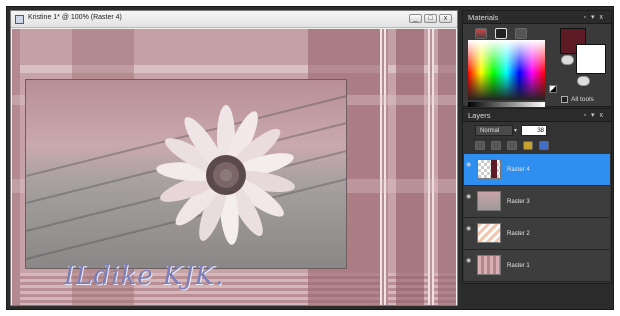 The height and width of the screenshot is (316, 620). I want to click on layer-item: ◉ Raster 1, so click(537, 266).